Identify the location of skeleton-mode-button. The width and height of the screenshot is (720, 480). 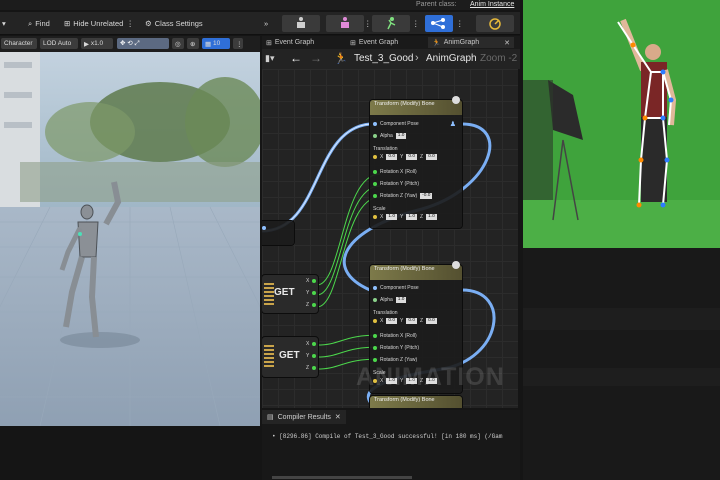
(301, 23).